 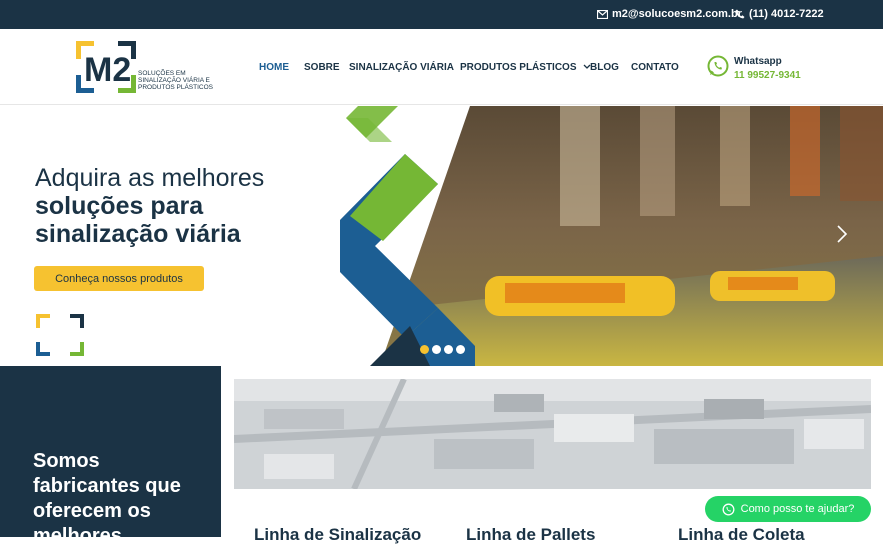 I want to click on whatsapp-chat-button: Como posso te ajudar?, so click(x=788, y=509).